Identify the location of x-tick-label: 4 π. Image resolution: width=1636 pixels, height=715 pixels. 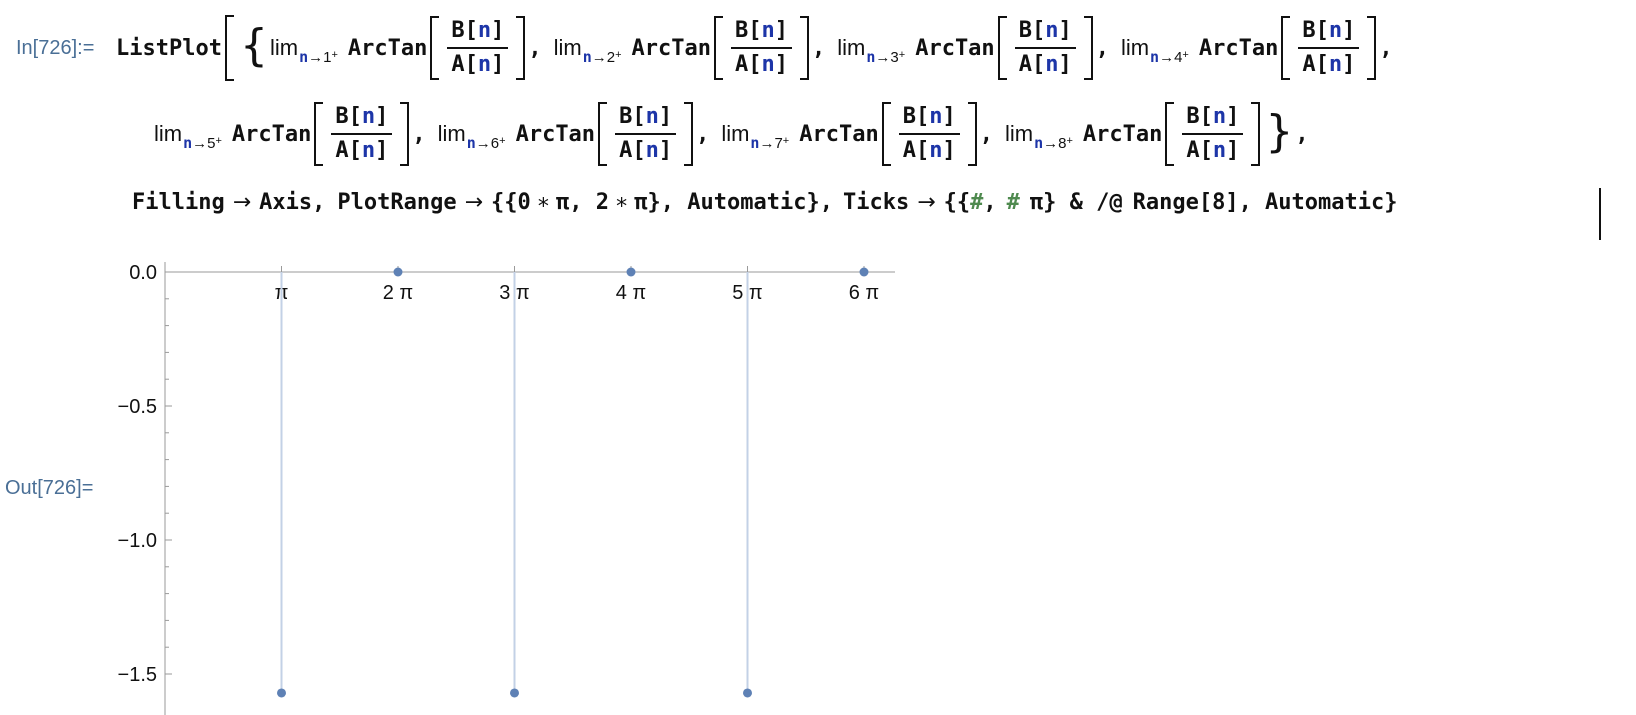
(631, 293).